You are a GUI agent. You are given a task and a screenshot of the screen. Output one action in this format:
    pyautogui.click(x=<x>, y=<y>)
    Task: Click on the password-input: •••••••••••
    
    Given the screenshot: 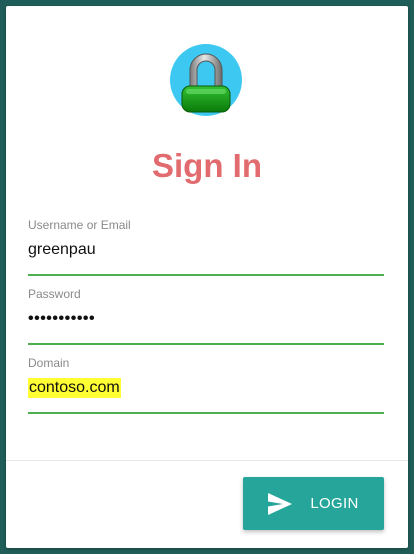 What is the action you would take?
    pyautogui.click(x=61, y=319)
    